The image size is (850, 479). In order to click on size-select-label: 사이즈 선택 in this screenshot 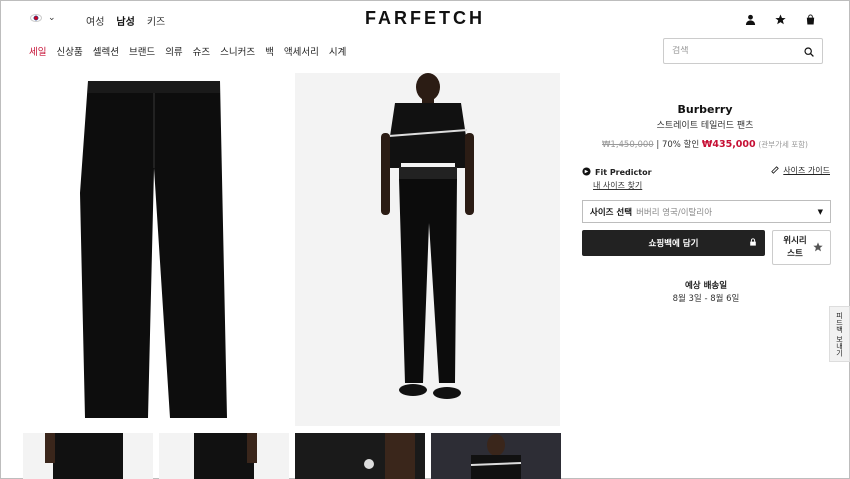, I will do `click(611, 212)`.